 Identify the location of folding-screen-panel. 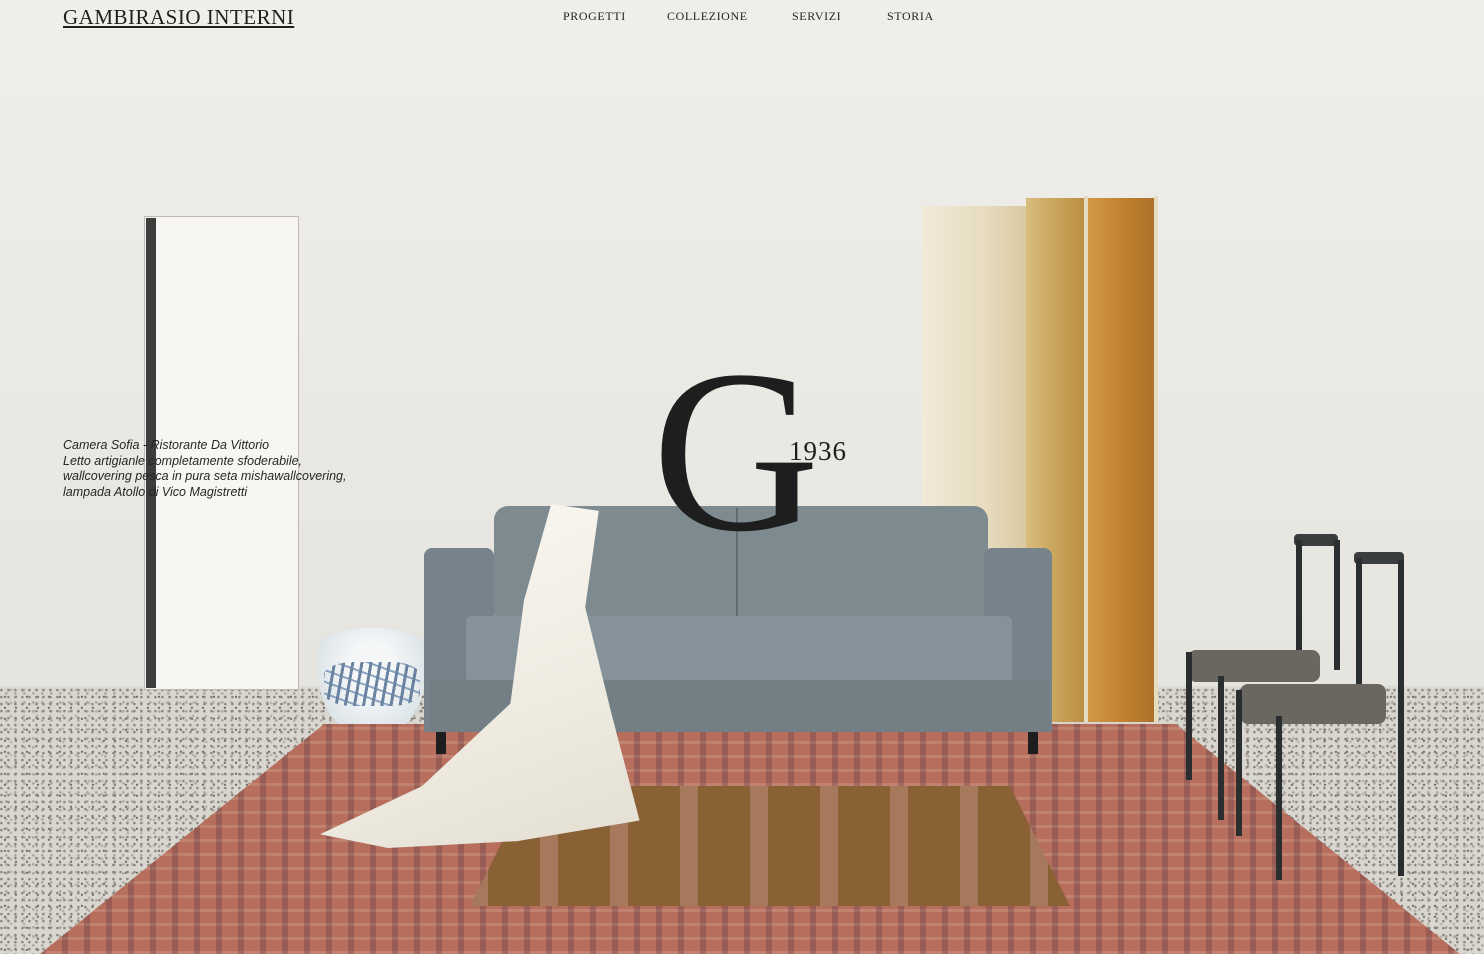
(1123, 460).